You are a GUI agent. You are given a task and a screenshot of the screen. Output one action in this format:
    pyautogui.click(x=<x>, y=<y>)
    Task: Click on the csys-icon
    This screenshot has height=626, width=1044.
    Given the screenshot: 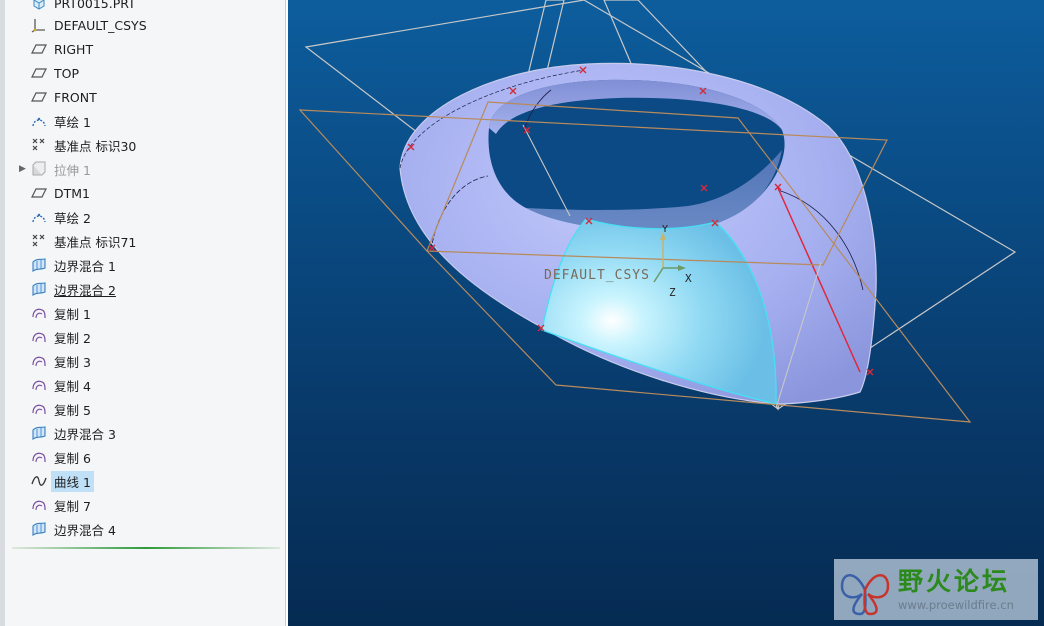 What is the action you would take?
    pyautogui.click(x=39, y=25)
    